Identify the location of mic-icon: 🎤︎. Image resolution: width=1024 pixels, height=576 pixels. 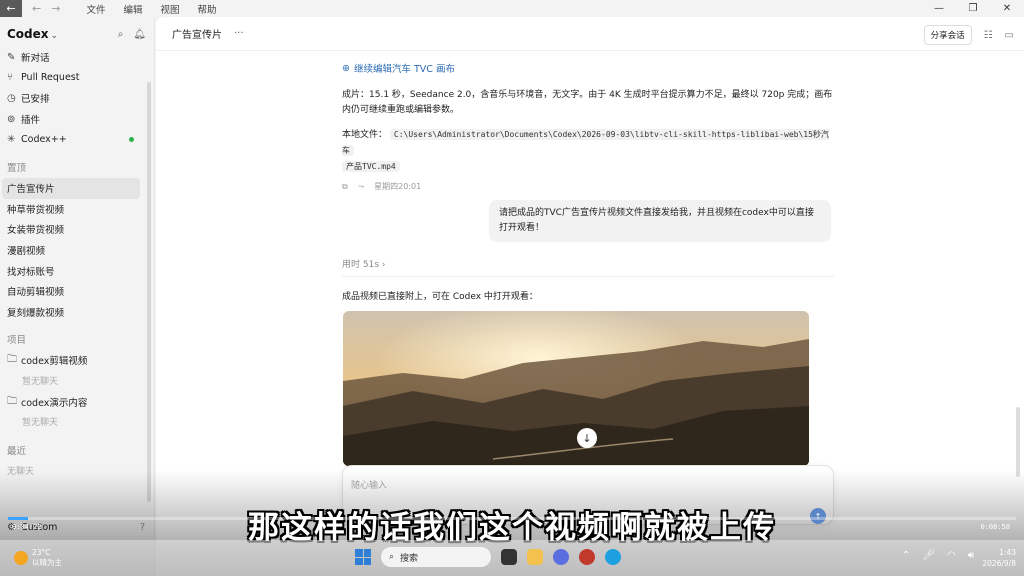
(928, 555).